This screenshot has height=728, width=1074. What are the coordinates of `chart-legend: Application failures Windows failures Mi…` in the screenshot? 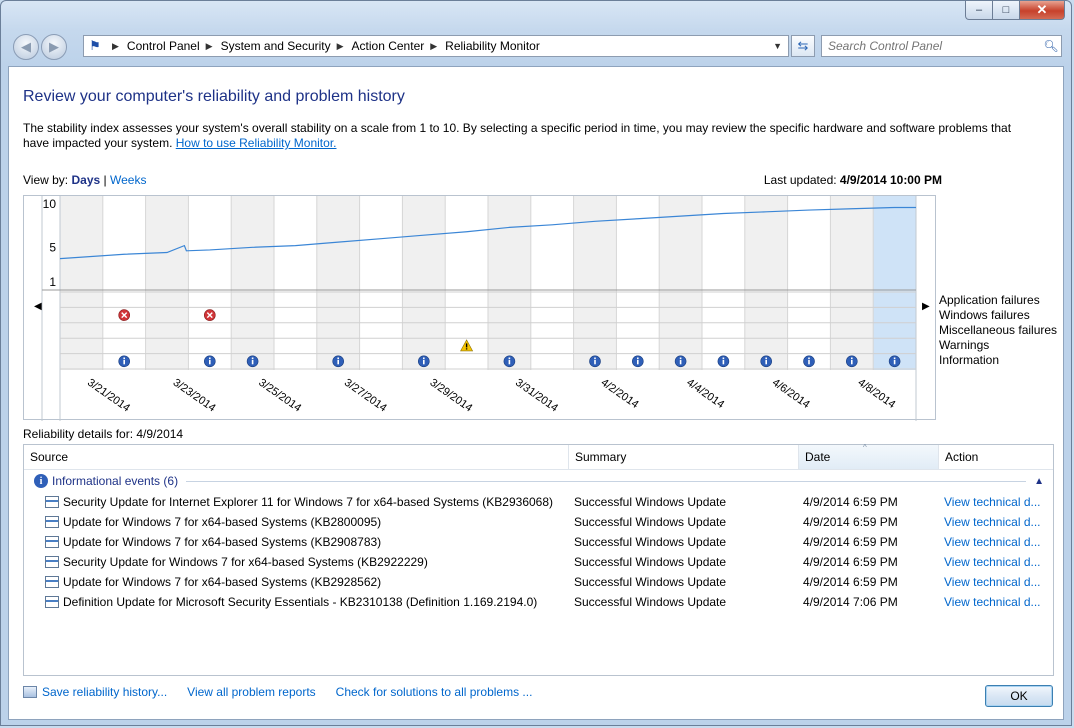 It's located at (998, 330).